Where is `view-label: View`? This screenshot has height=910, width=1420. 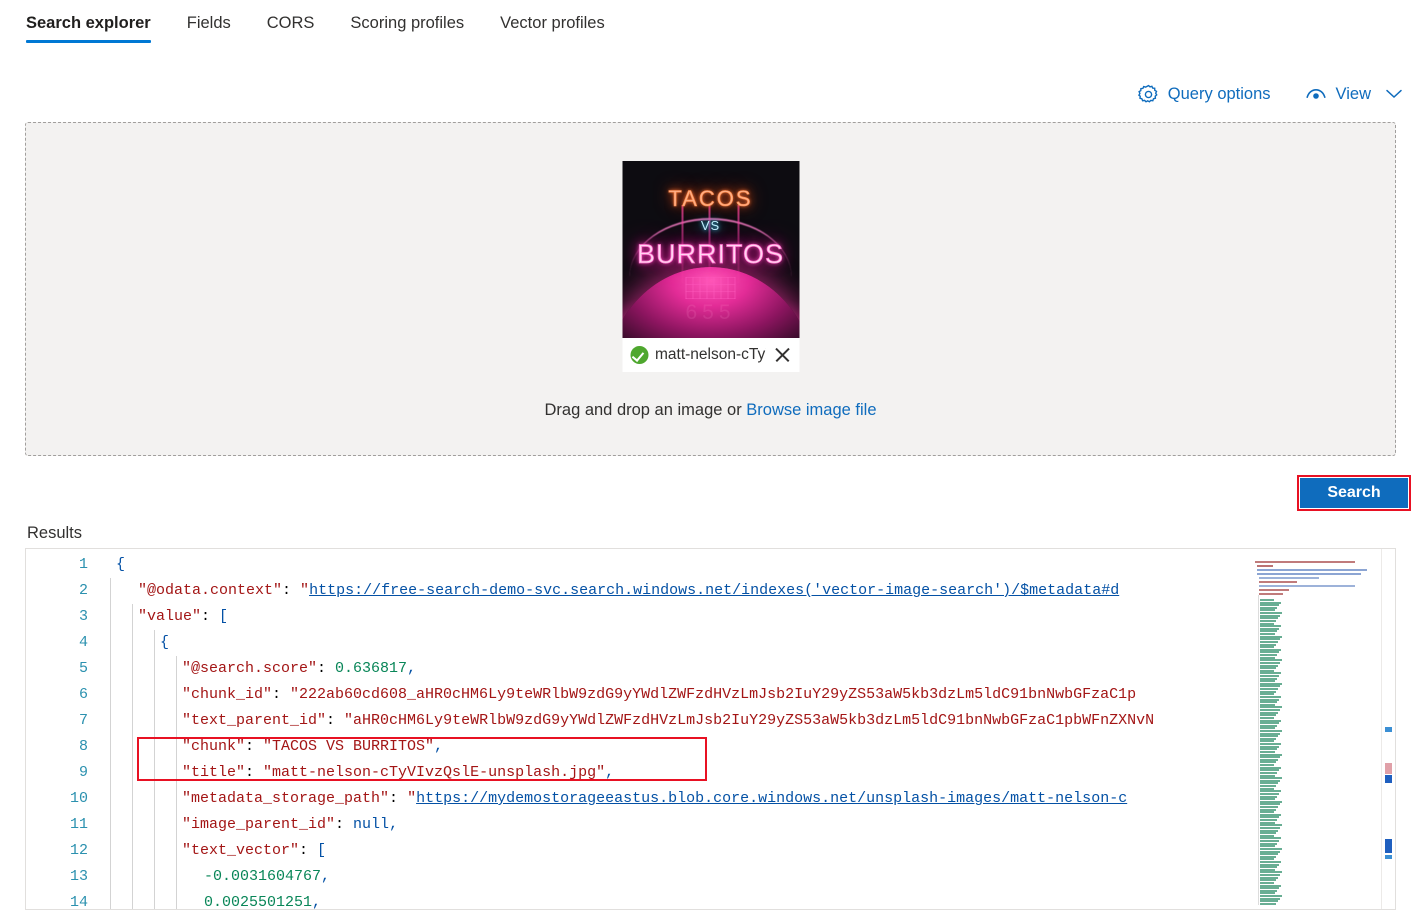
view-label: View is located at coordinates (1353, 94).